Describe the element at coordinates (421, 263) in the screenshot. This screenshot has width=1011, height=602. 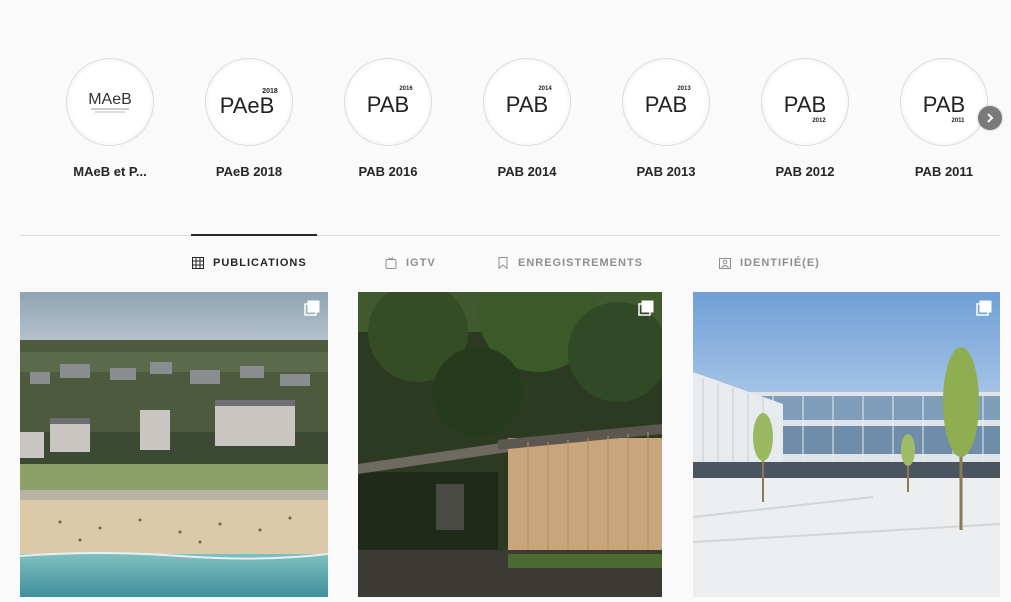
I see `tab-label: IGTV` at that location.